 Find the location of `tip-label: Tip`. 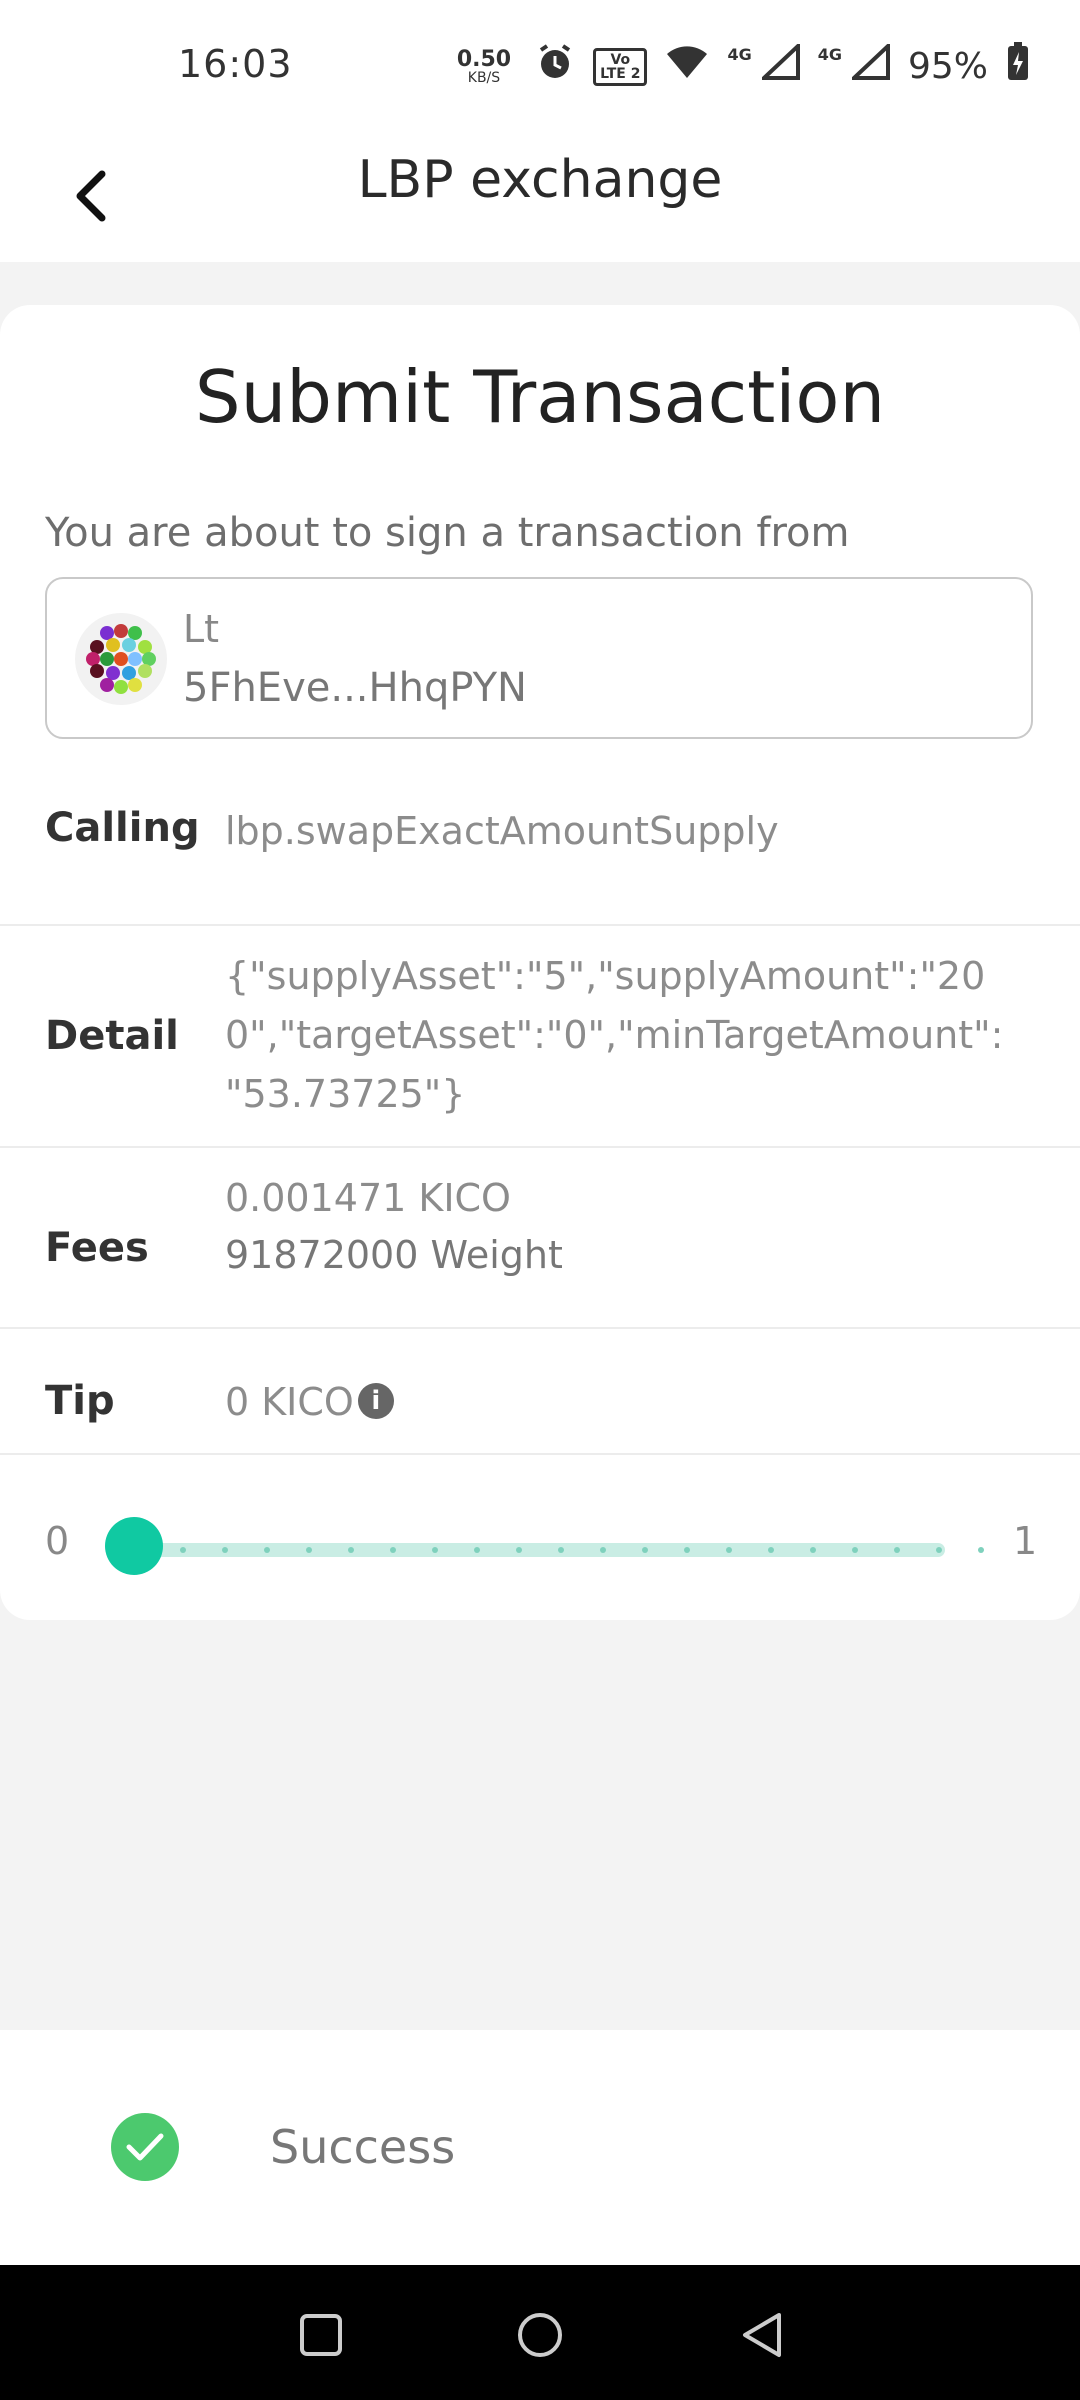

tip-label: Tip is located at coordinates (80, 1401).